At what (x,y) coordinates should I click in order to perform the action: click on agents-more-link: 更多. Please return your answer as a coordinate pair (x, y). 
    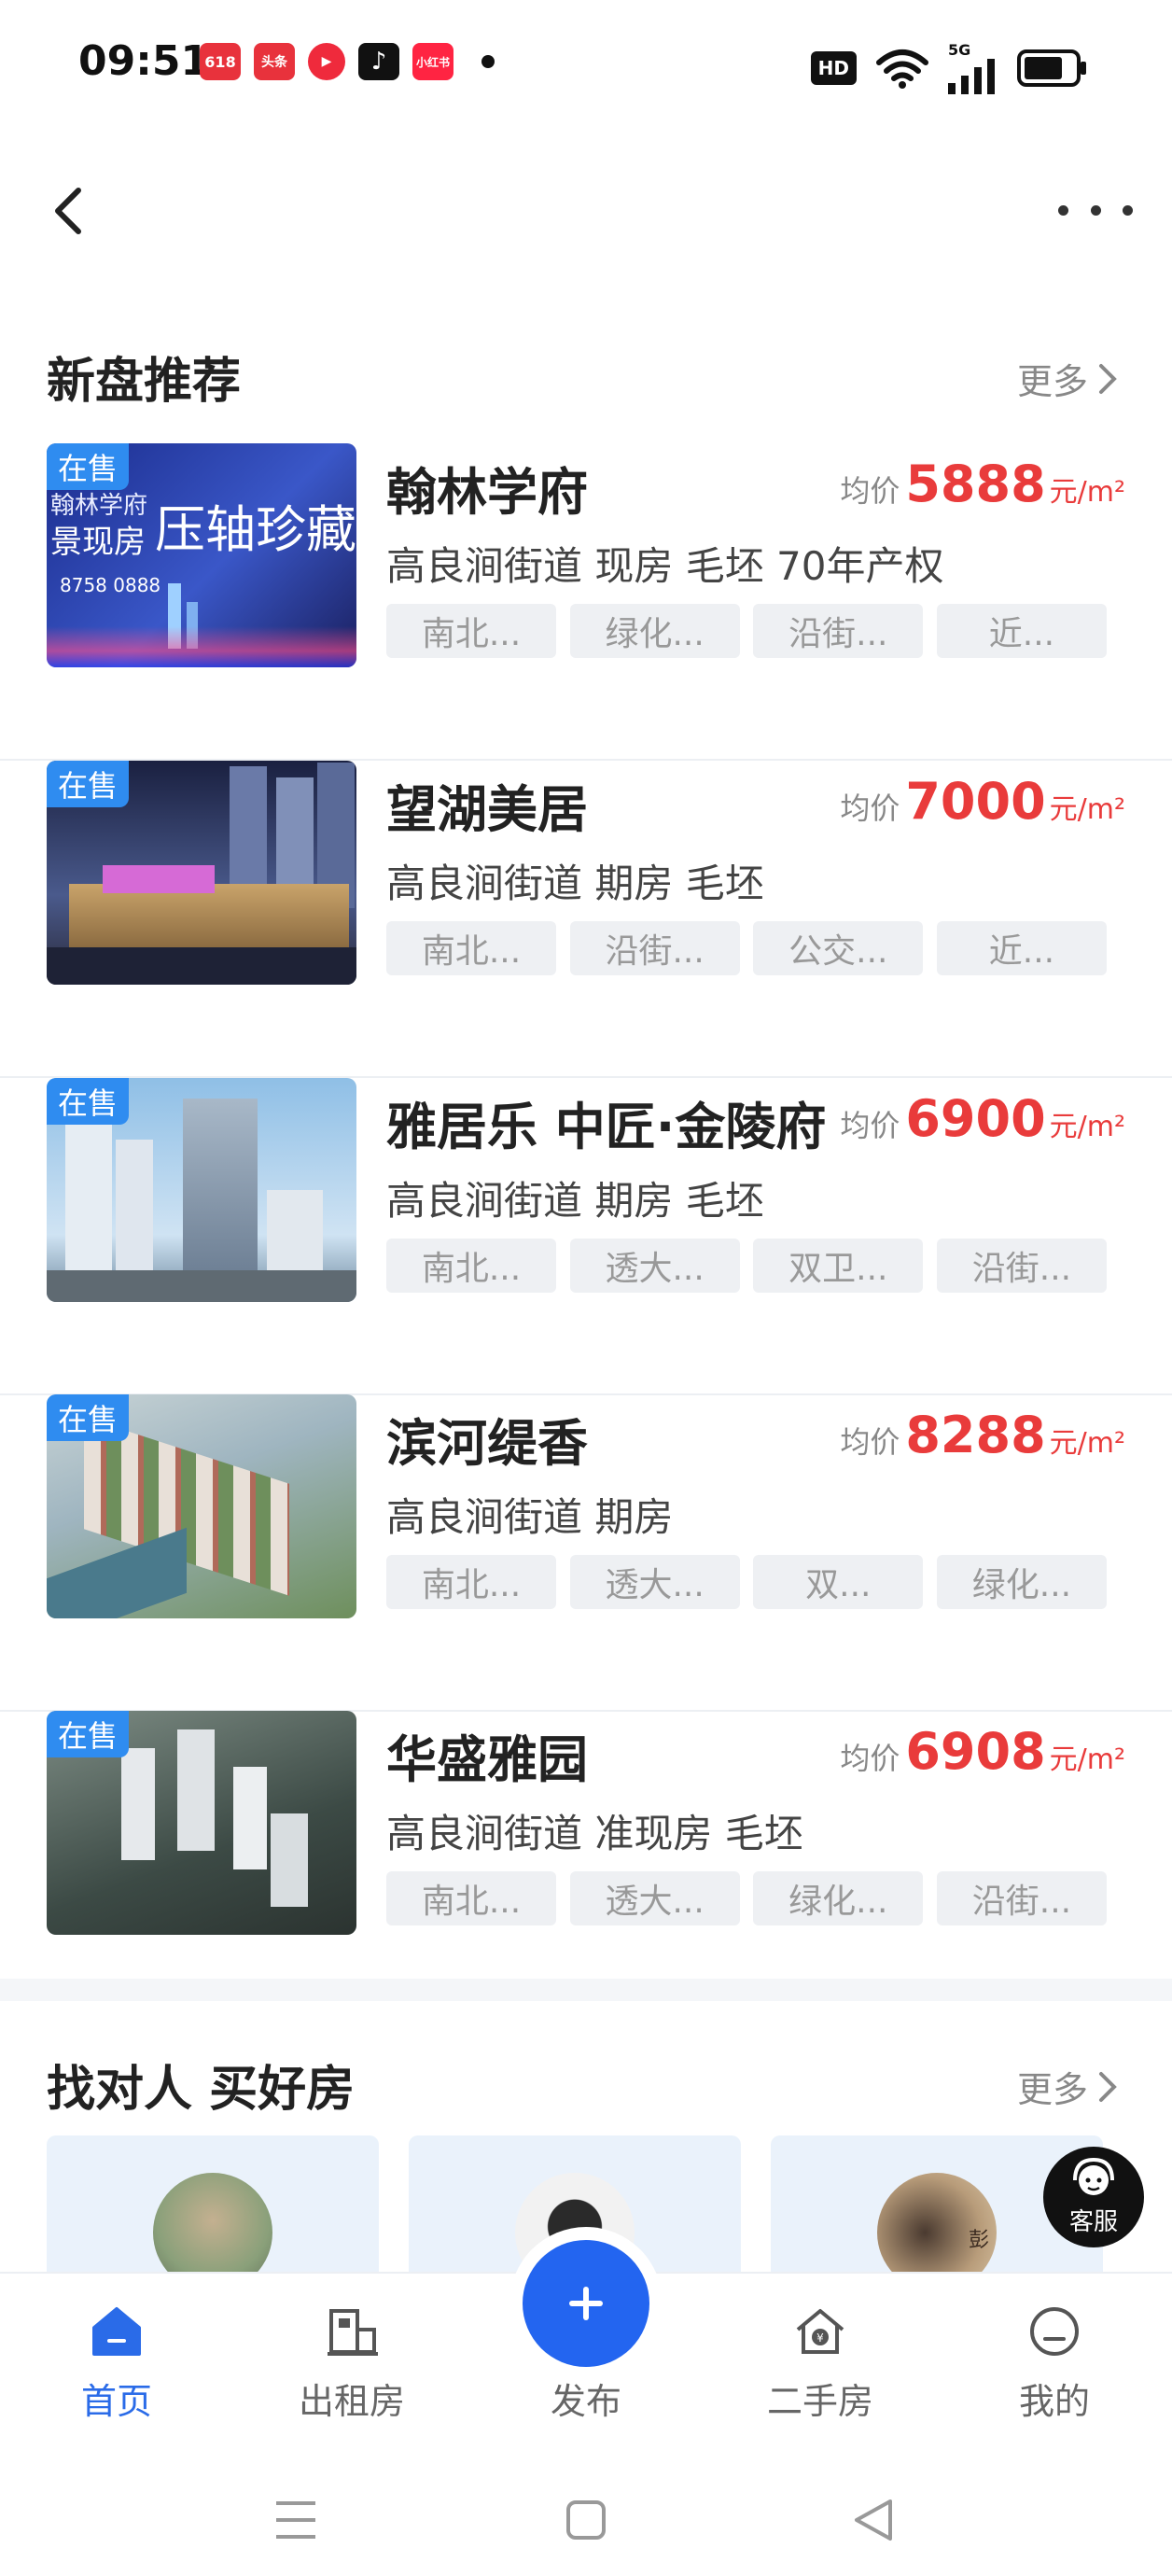
    Looking at the image, I should click on (1067, 2086).